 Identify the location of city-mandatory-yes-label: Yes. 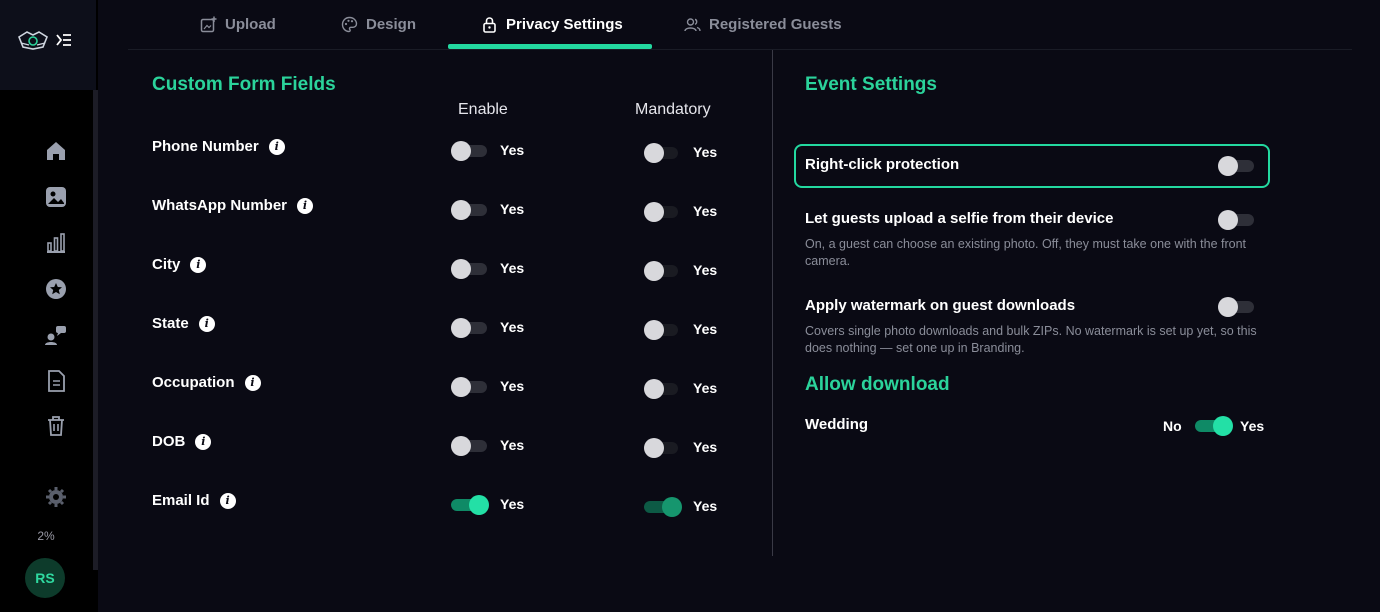
(705, 270).